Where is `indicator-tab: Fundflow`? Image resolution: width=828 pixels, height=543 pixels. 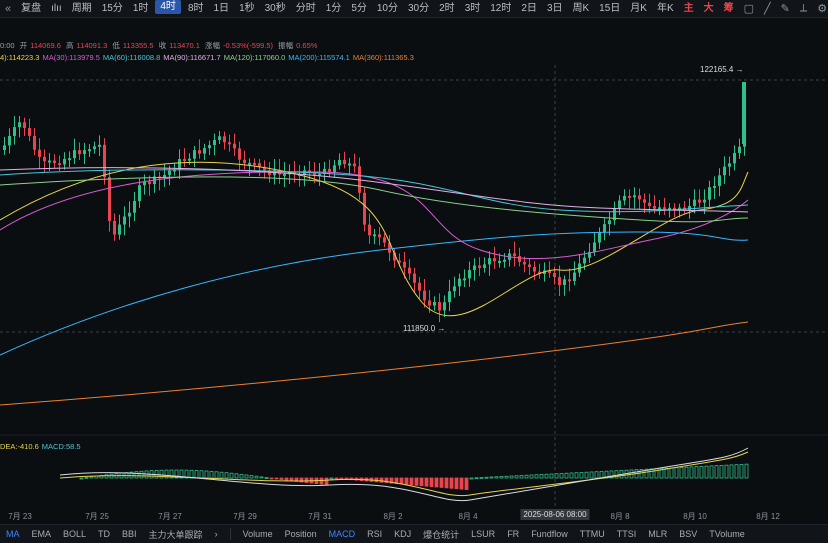
indicator-tab: Fundflow is located at coordinates (549, 534).